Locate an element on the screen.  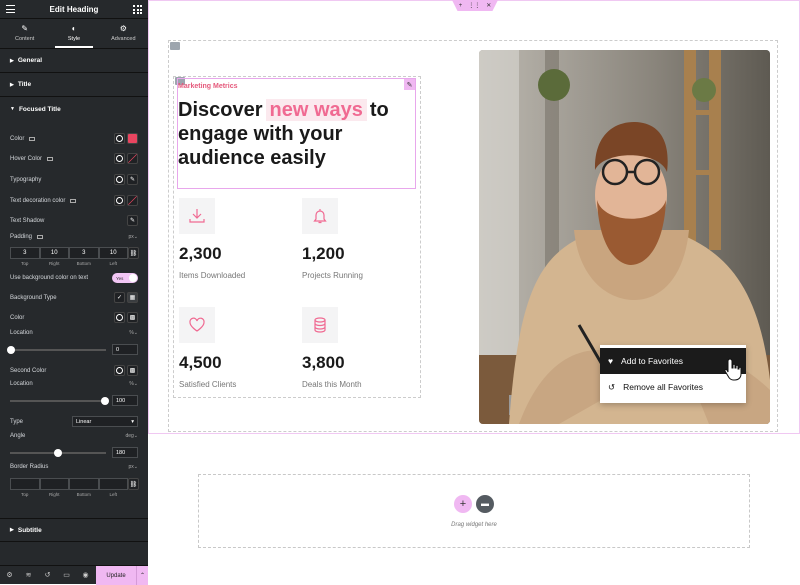
tab-advanced: ⚙ Advanced is located at coordinates (123, 33).